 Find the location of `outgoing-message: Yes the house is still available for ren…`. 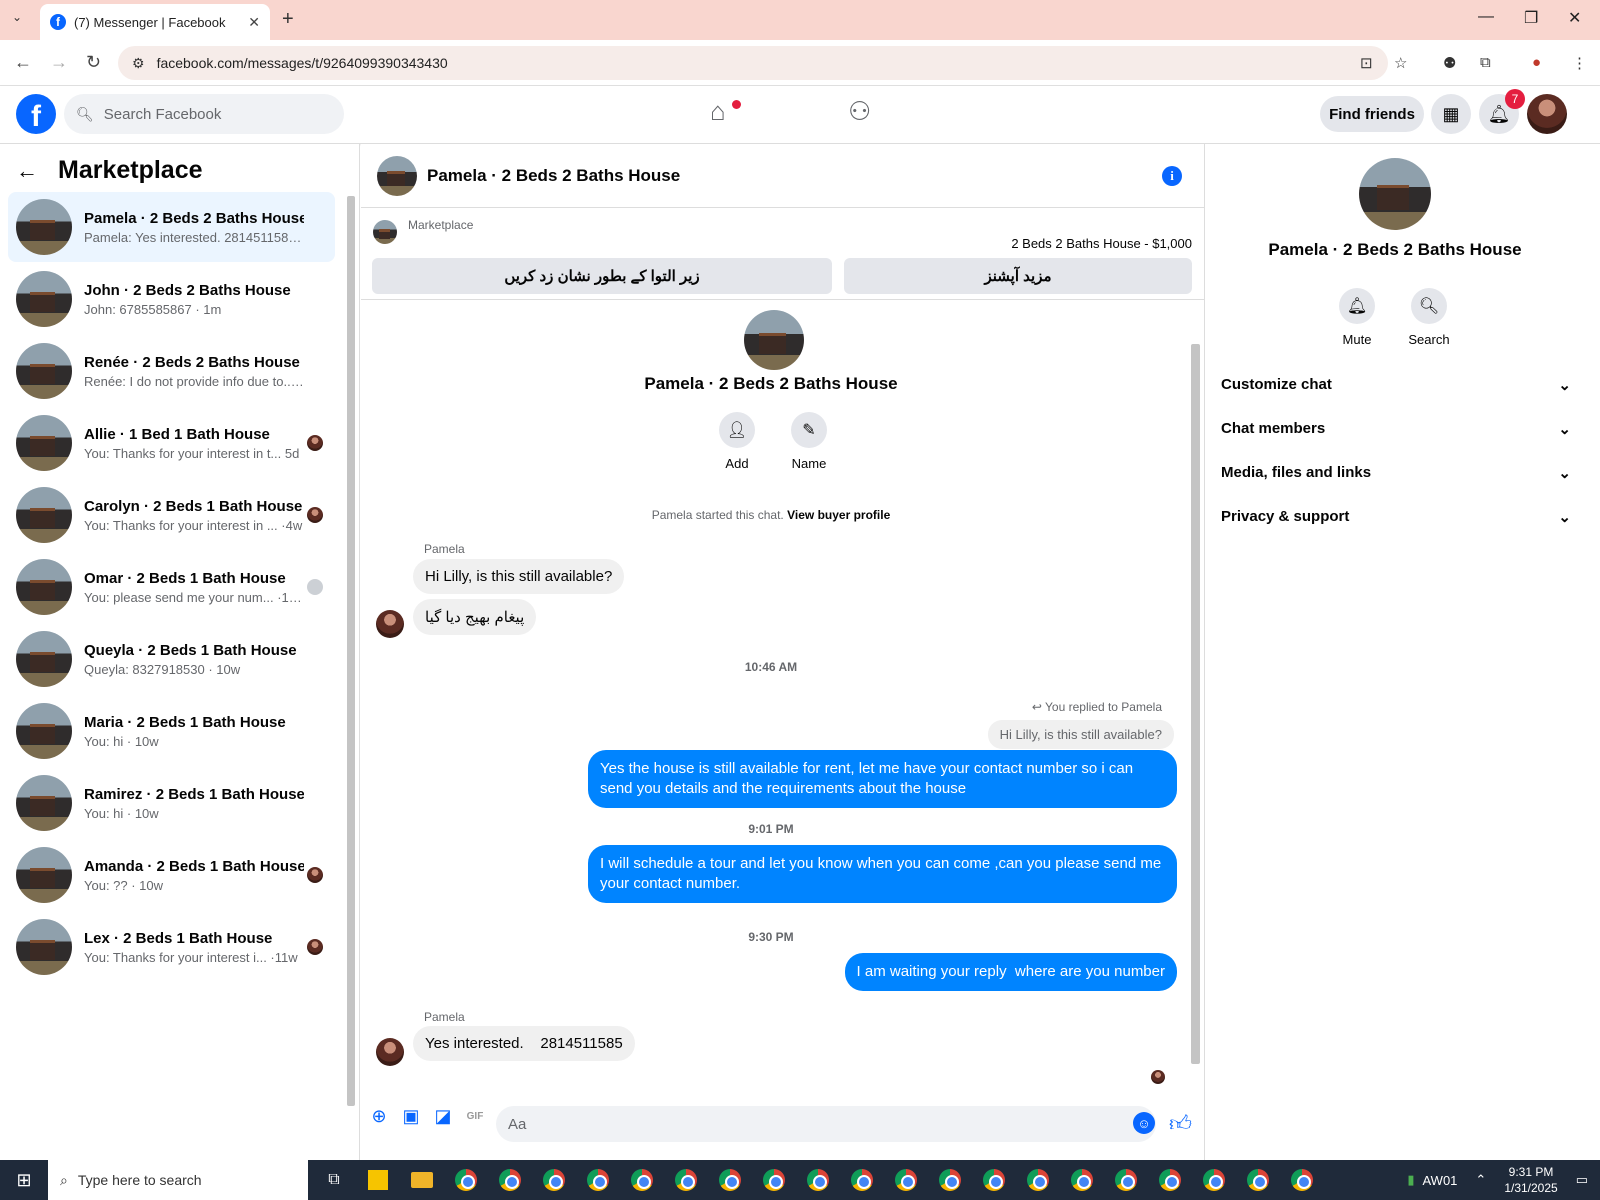

outgoing-message: Yes the house is still available for ren… is located at coordinates (882, 779).